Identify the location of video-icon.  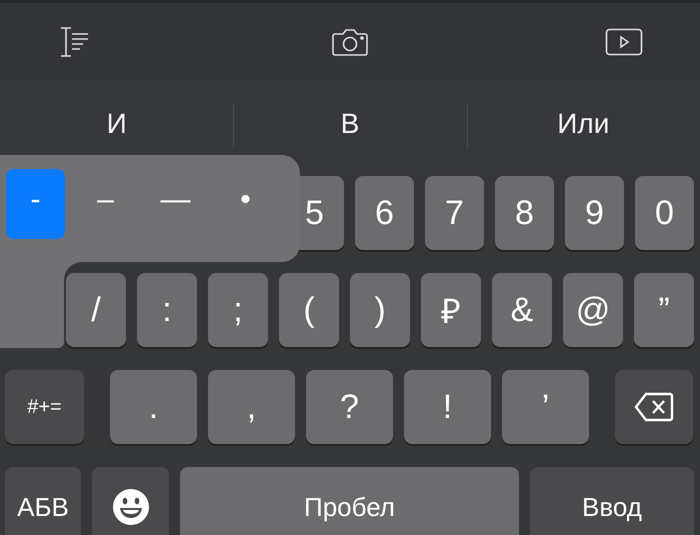
(624, 42).